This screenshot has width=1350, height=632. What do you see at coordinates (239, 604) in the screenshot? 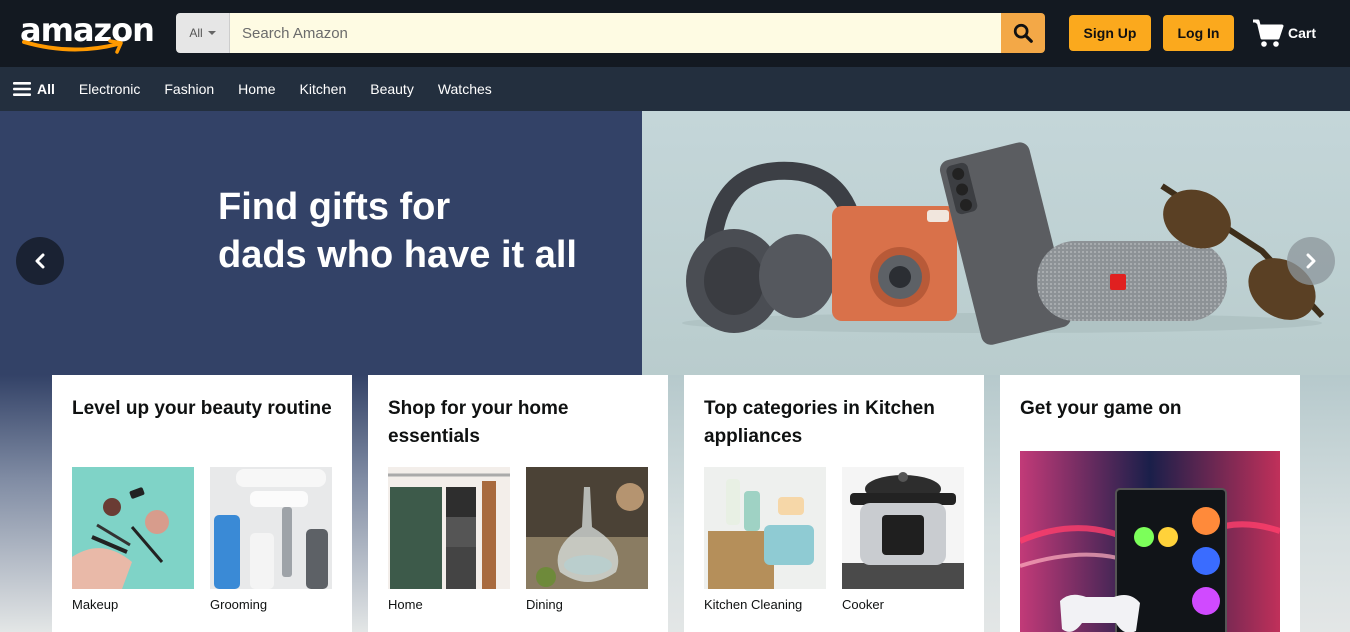
I see `tile-label: Grooming` at bounding box center [239, 604].